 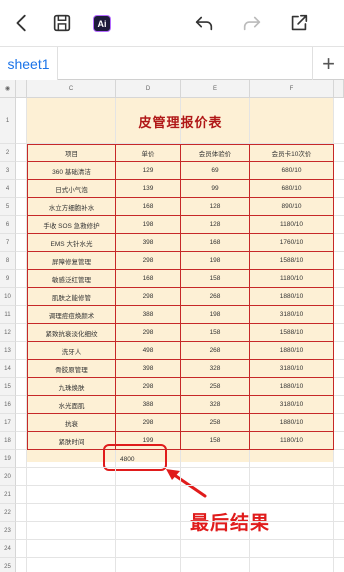 I want to click on row-header-2: 2, so click(x=8, y=153).